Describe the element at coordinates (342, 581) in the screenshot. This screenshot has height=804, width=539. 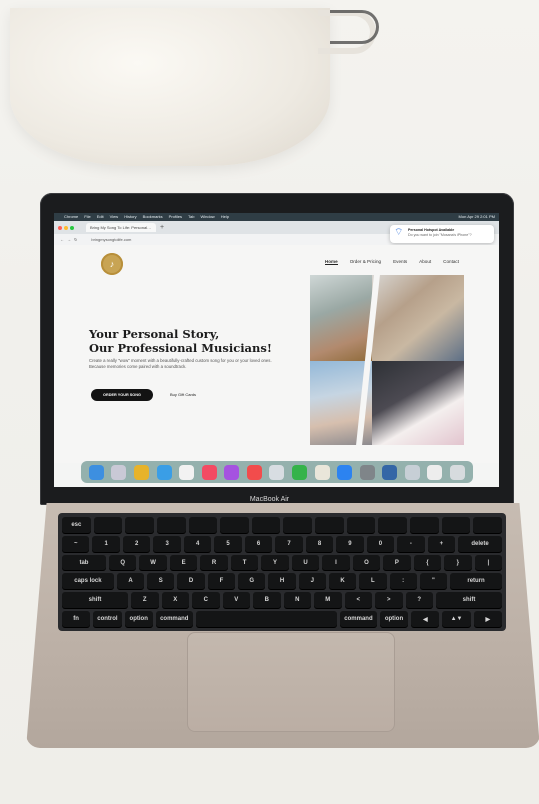
I see `key-k: K` at that location.